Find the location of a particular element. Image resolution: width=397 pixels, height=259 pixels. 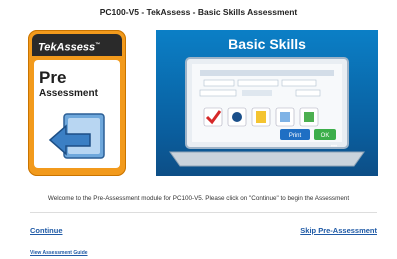

tekassess-pre-assessment-badge: TekAssess™ Pre Assessment is located at coordinates (77, 103).